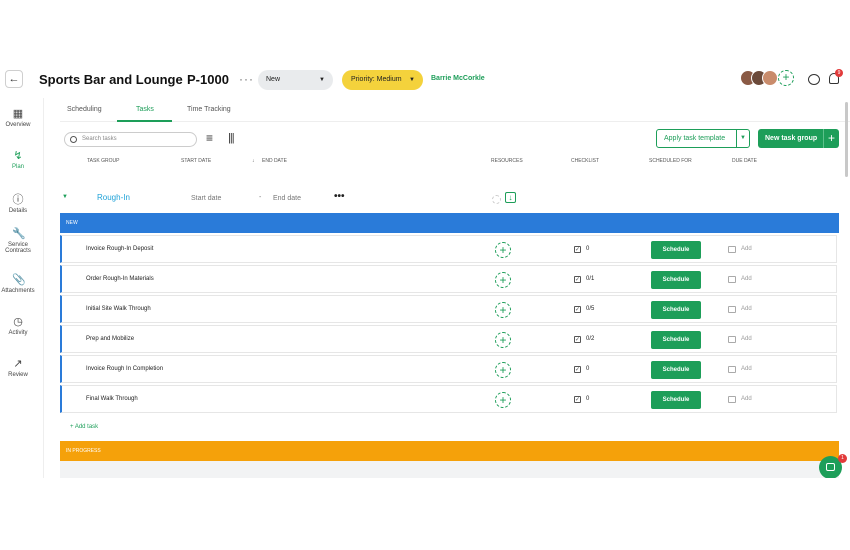  What do you see at coordinates (196, 161) in the screenshot?
I see `col-header-start-date: Start Date` at bounding box center [196, 161].